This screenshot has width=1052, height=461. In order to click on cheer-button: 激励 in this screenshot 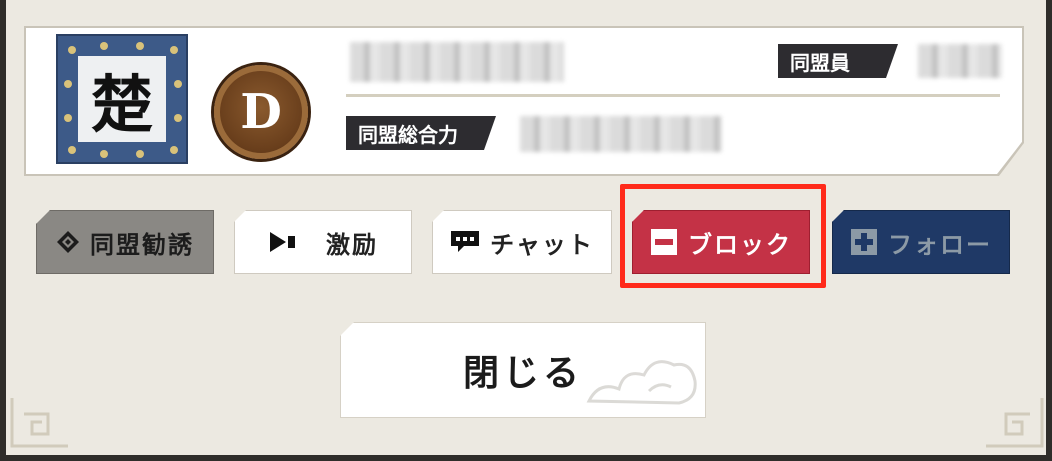, I will do `click(323, 242)`.